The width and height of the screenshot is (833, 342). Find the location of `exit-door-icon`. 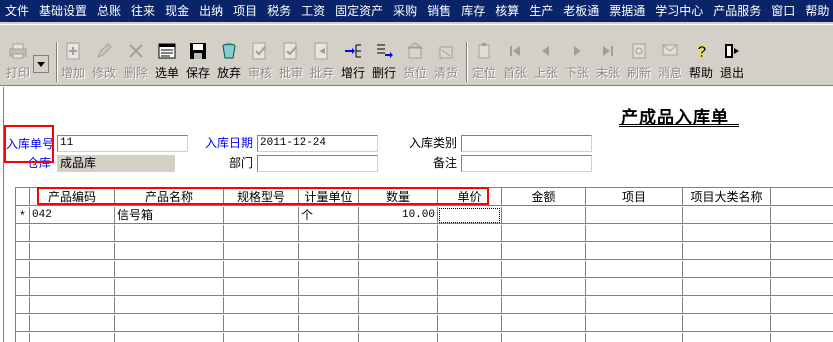

exit-door-icon is located at coordinates (732, 51).